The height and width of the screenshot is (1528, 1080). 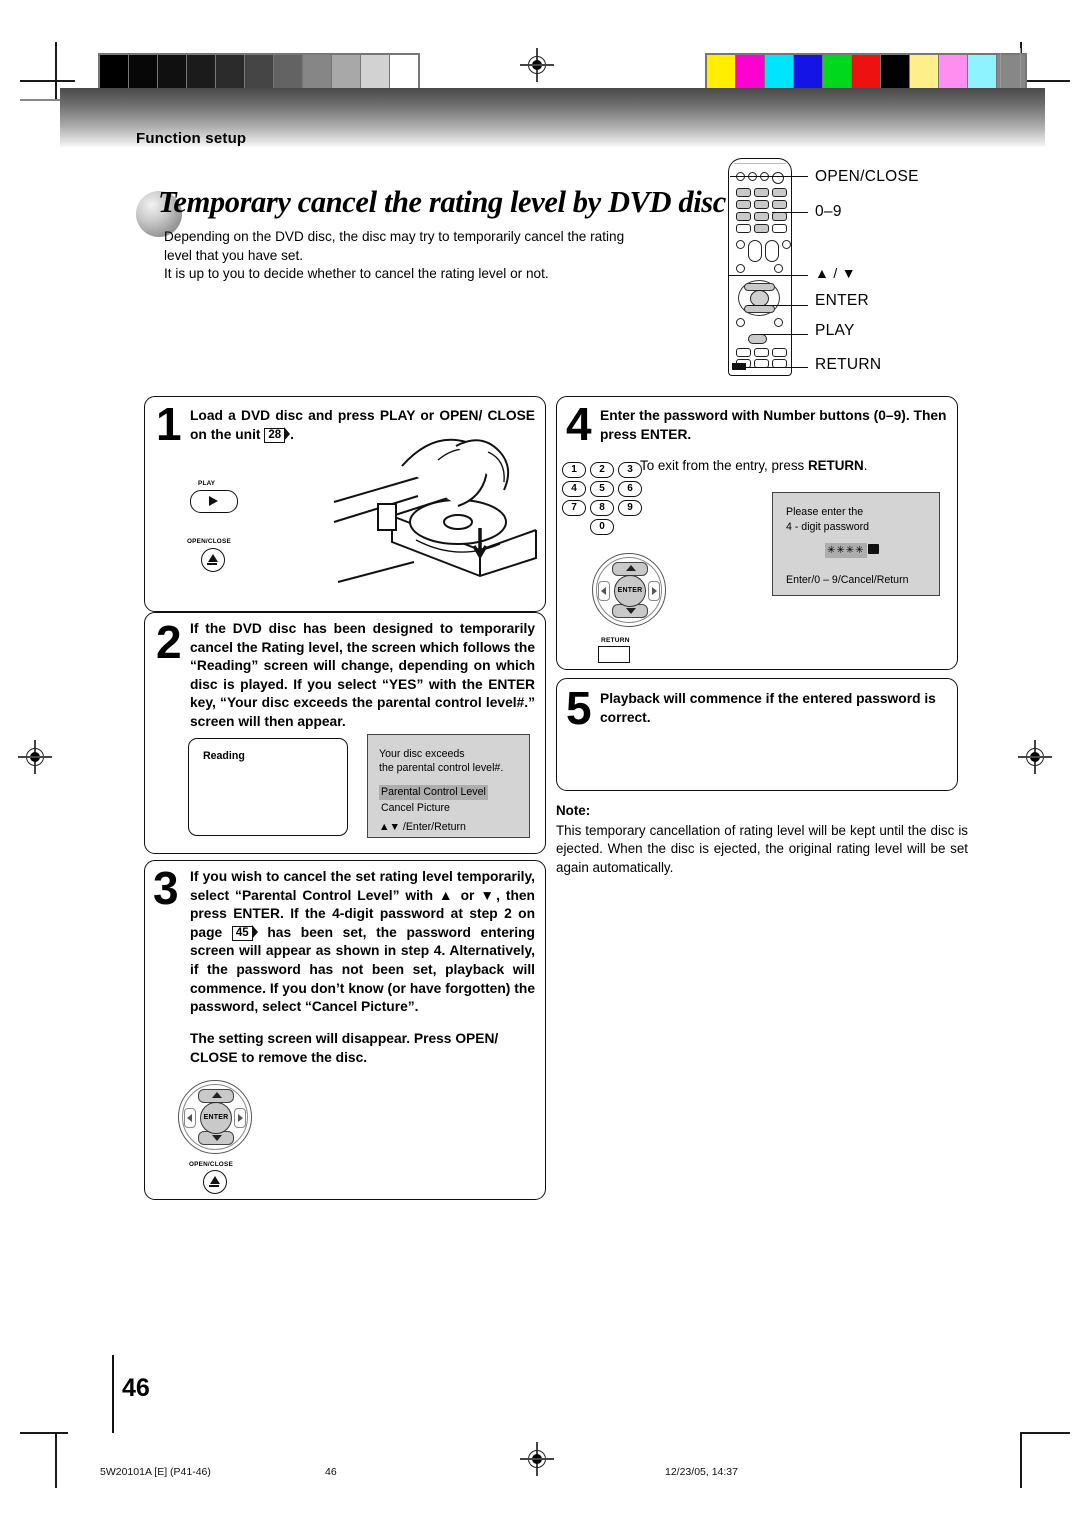 What do you see at coordinates (630, 508) in the screenshot?
I see `num-key-9: 9` at bounding box center [630, 508].